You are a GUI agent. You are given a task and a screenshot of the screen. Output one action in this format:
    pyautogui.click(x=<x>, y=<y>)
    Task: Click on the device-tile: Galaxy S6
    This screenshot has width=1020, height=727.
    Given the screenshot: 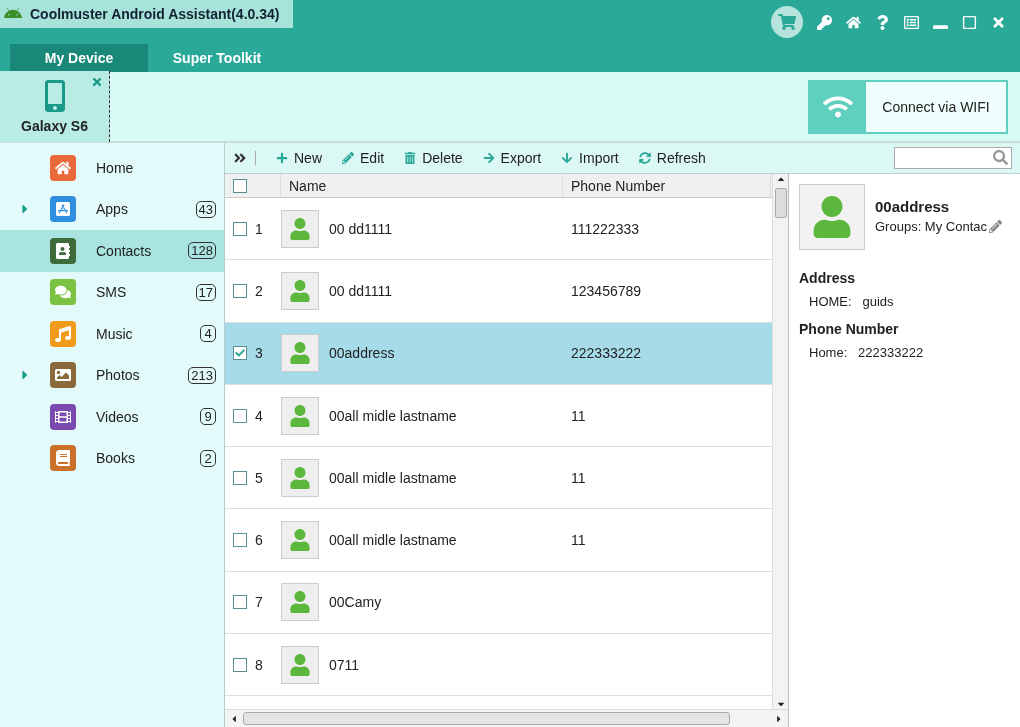 What is the action you would take?
    pyautogui.click(x=55, y=106)
    